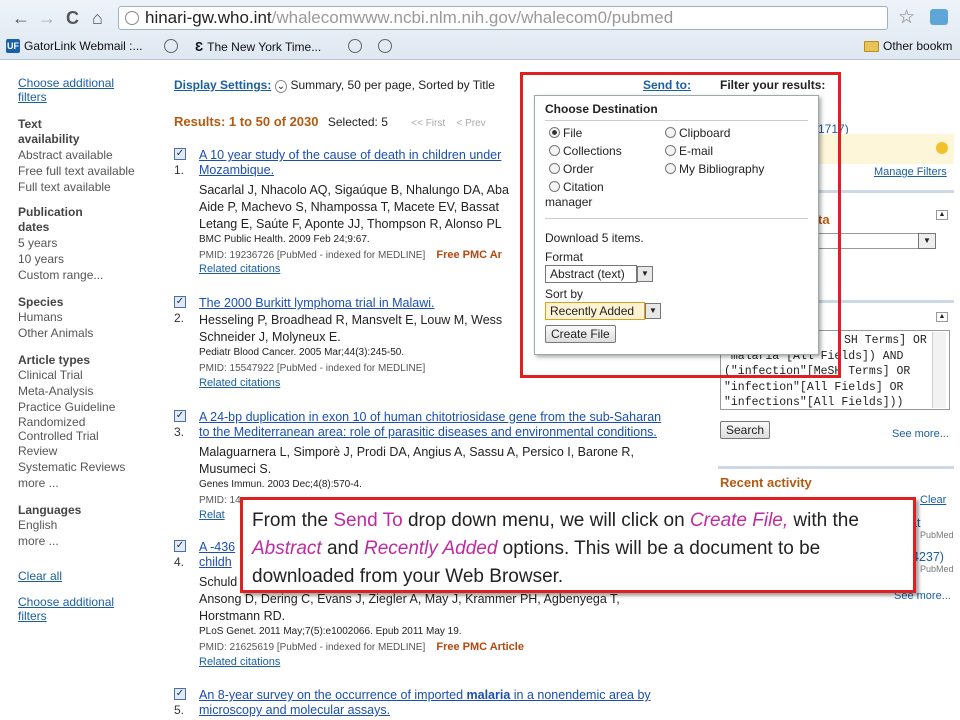 Image resolution: width=960 pixels, height=720 pixels. I want to click on filter-item: 10 years, so click(88, 259).